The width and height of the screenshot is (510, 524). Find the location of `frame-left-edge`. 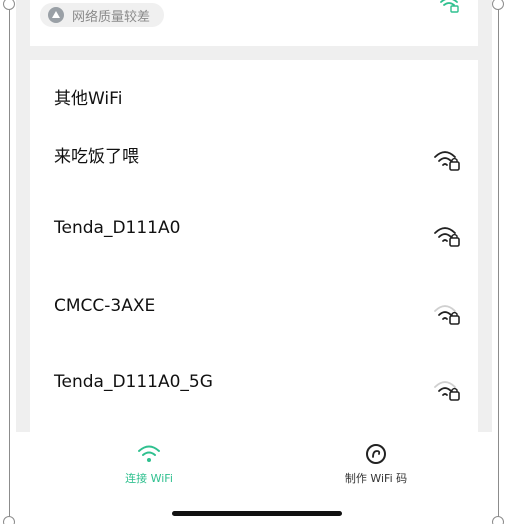

frame-left-edge is located at coordinates (9, 262).